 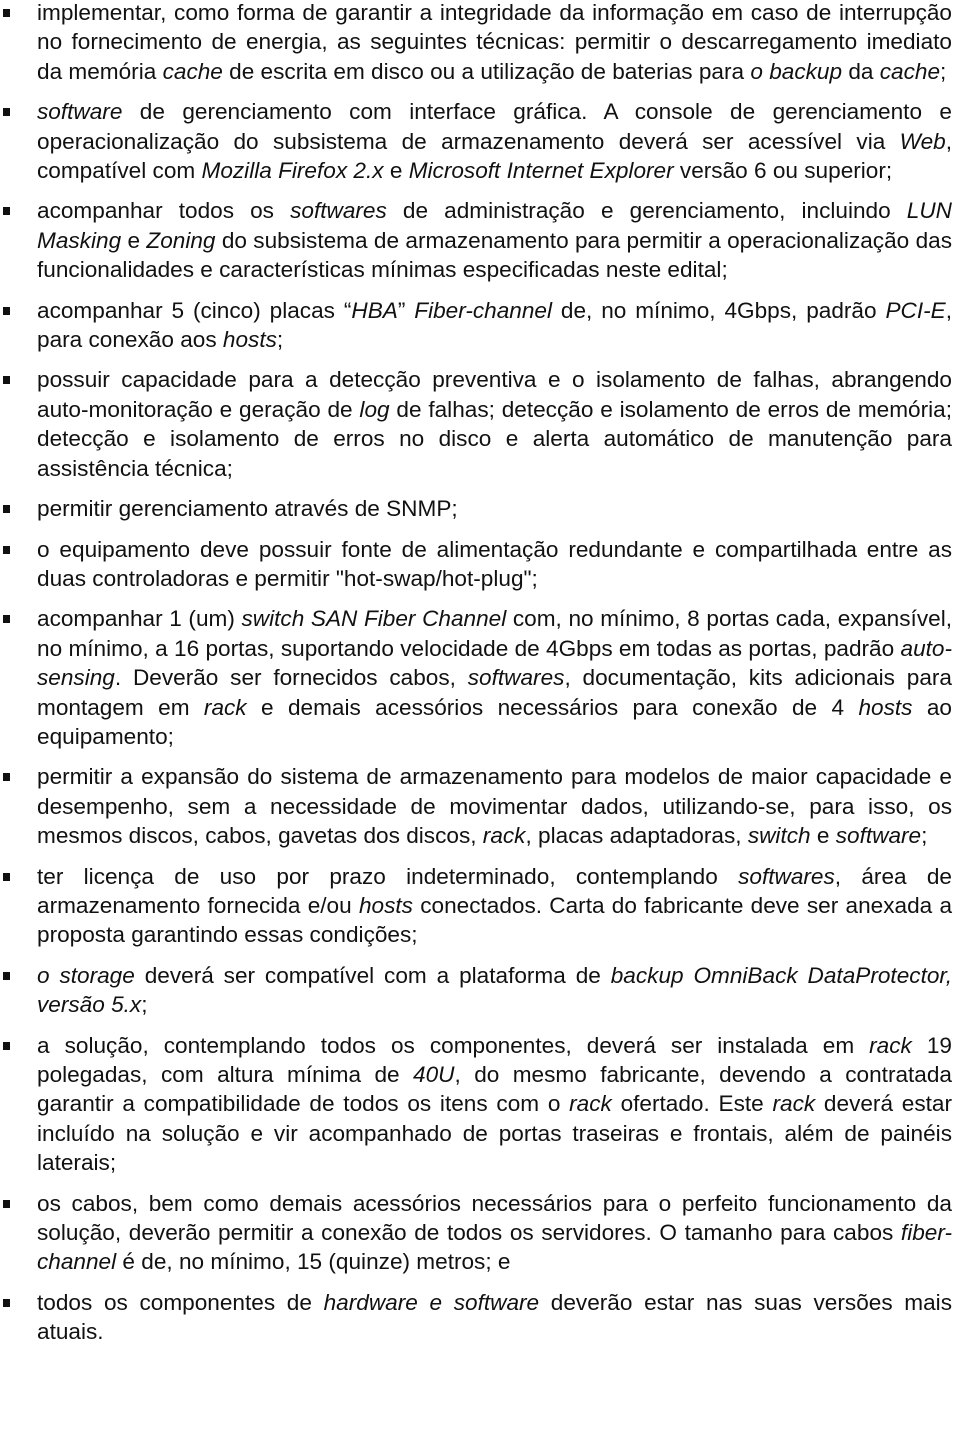 What do you see at coordinates (922, 141) in the screenshot?
I see `italic-term: Web` at bounding box center [922, 141].